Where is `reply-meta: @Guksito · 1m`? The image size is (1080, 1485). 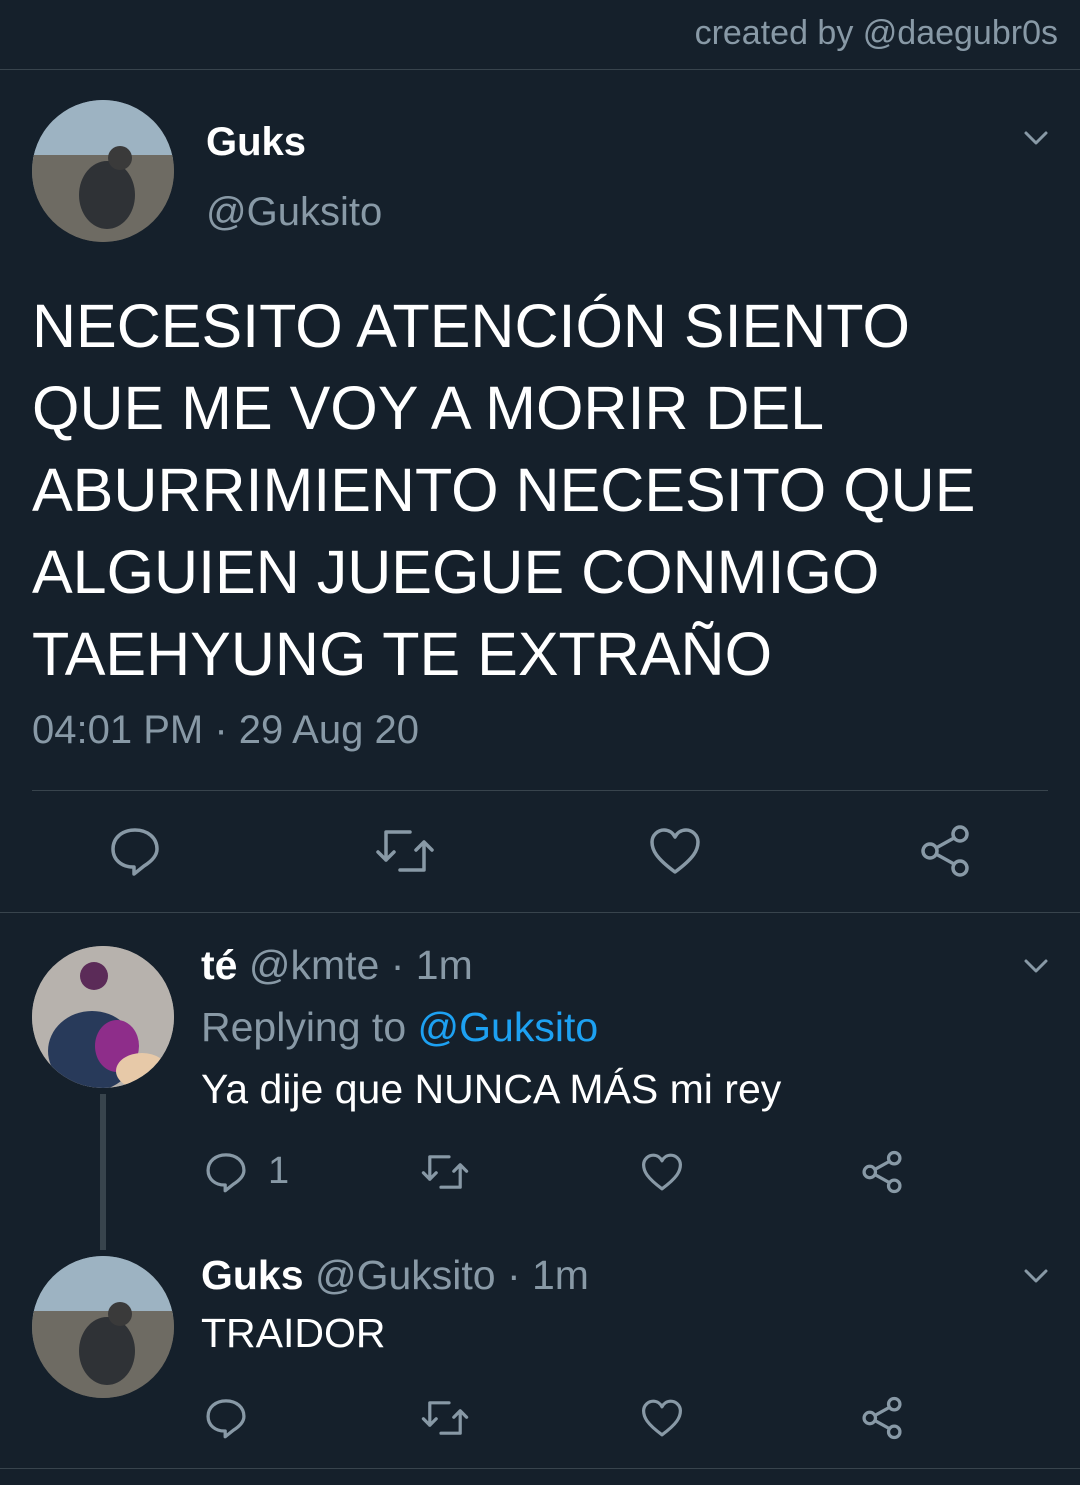
reply-meta: @Guksito · 1m is located at coordinates (452, 1275).